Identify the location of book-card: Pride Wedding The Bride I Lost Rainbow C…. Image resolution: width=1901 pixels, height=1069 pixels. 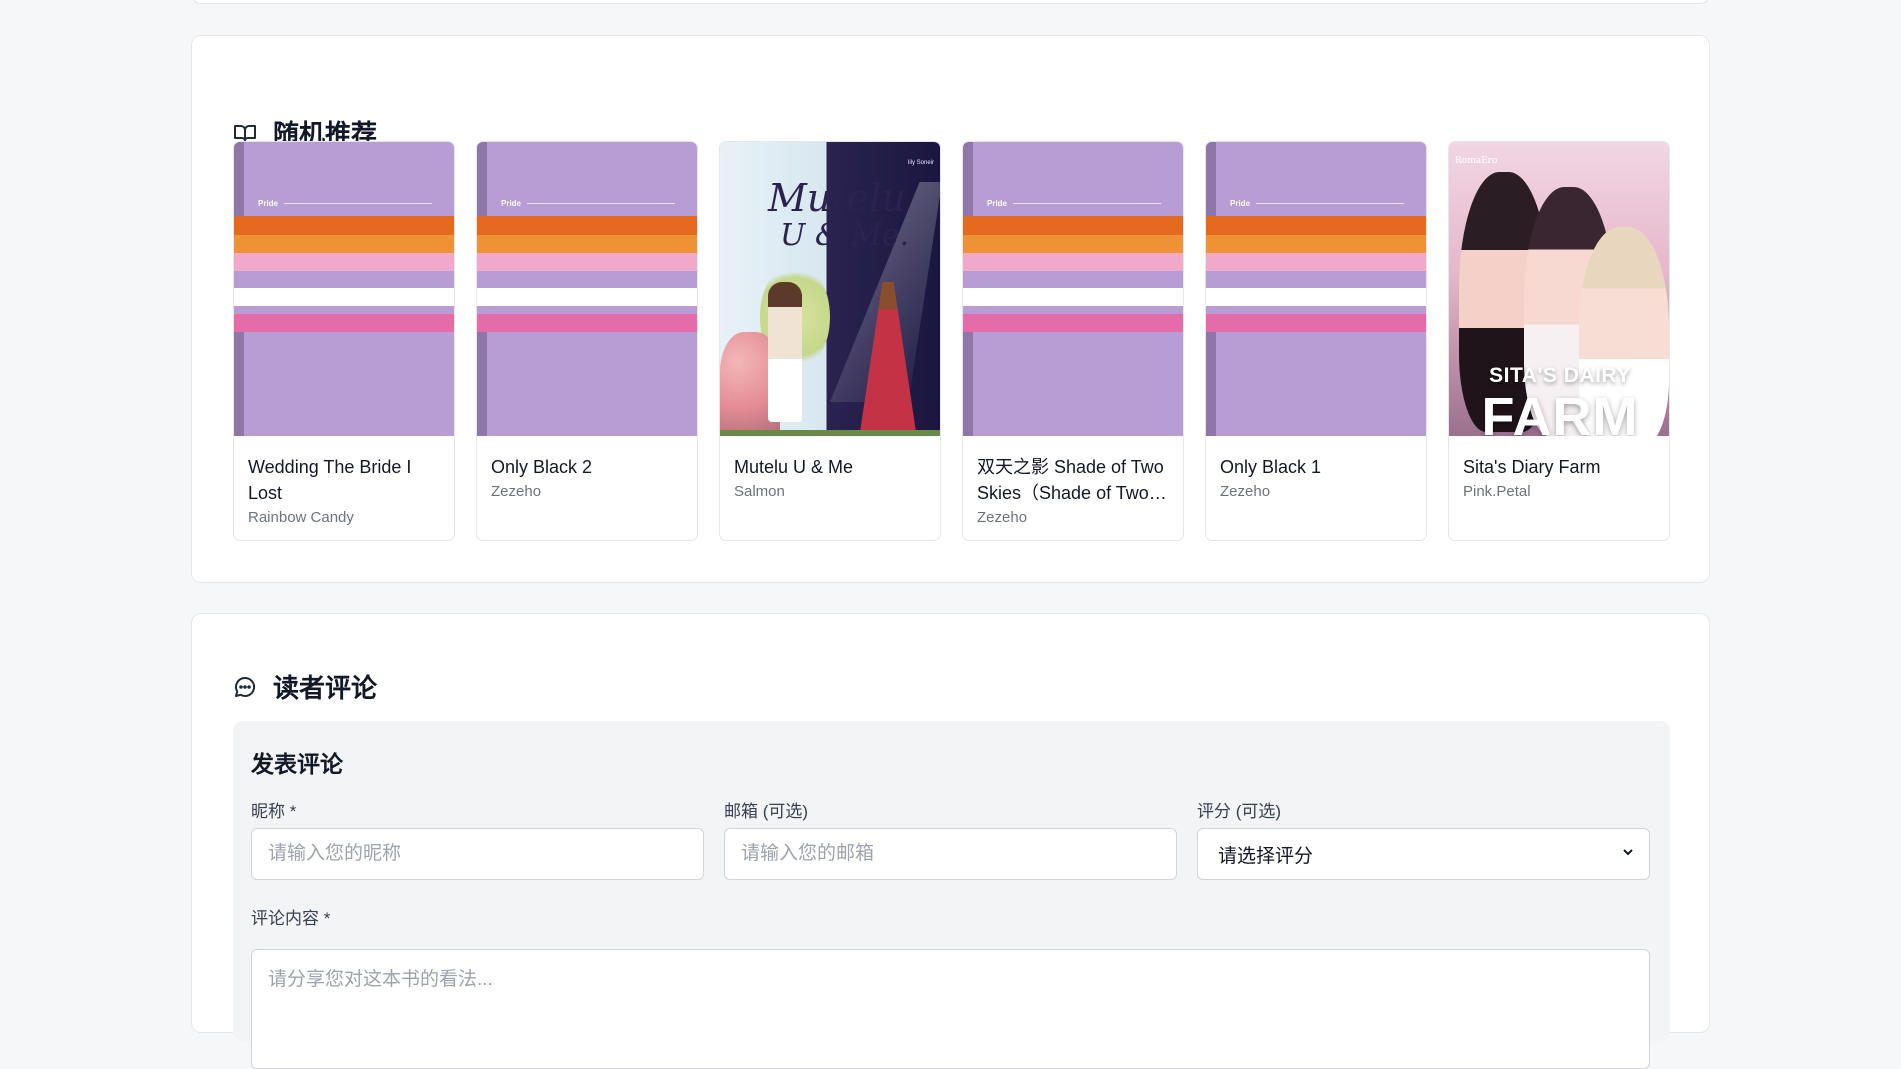
(344, 341).